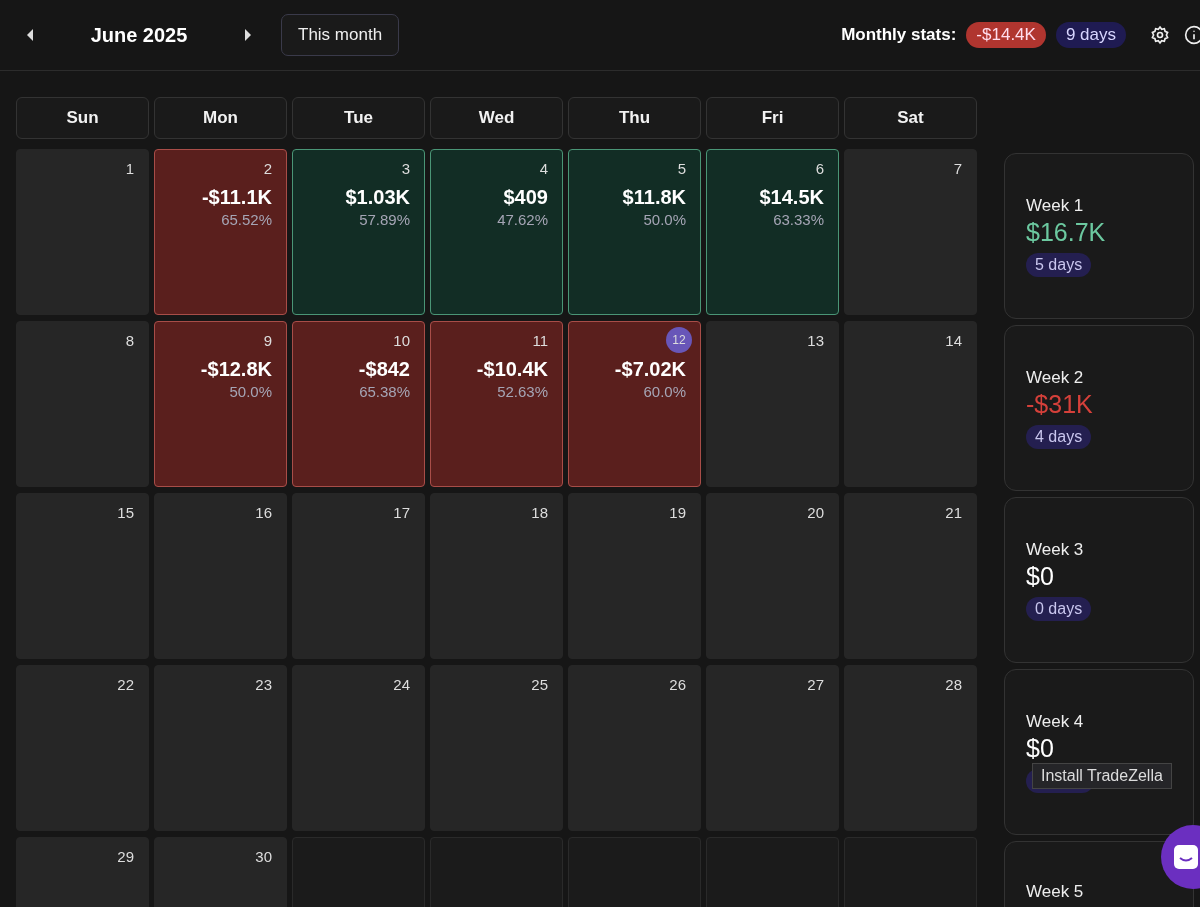 This screenshot has width=1200, height=907. What do you see at coordinates (82, 872) in the screenshot?
I see `day-cell: 29` at bounding box center [82, 872].